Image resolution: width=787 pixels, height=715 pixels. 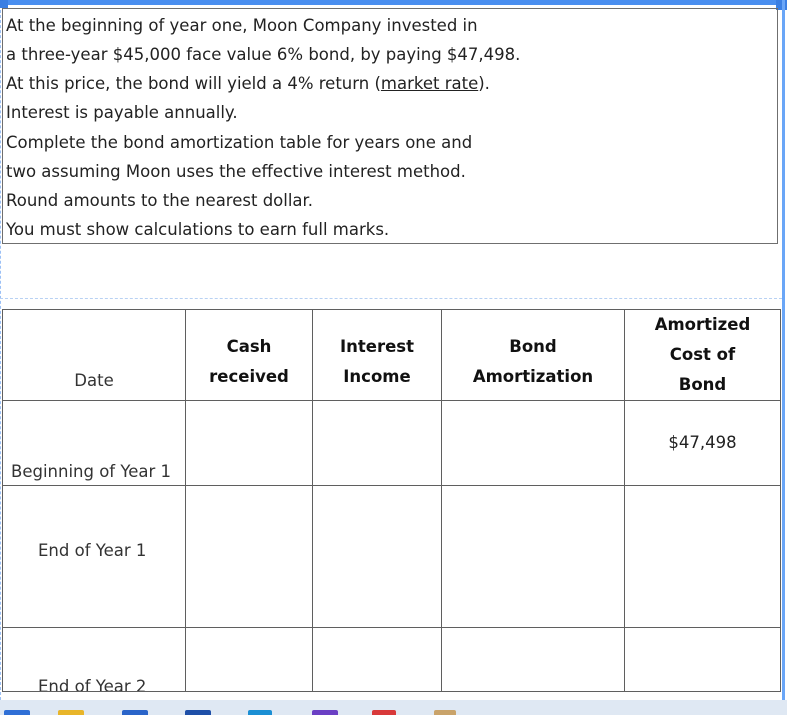 What do you see at coordinates (260, 712) in the screenshot?
I see `edge-icon` at bounding box center [260, 712].